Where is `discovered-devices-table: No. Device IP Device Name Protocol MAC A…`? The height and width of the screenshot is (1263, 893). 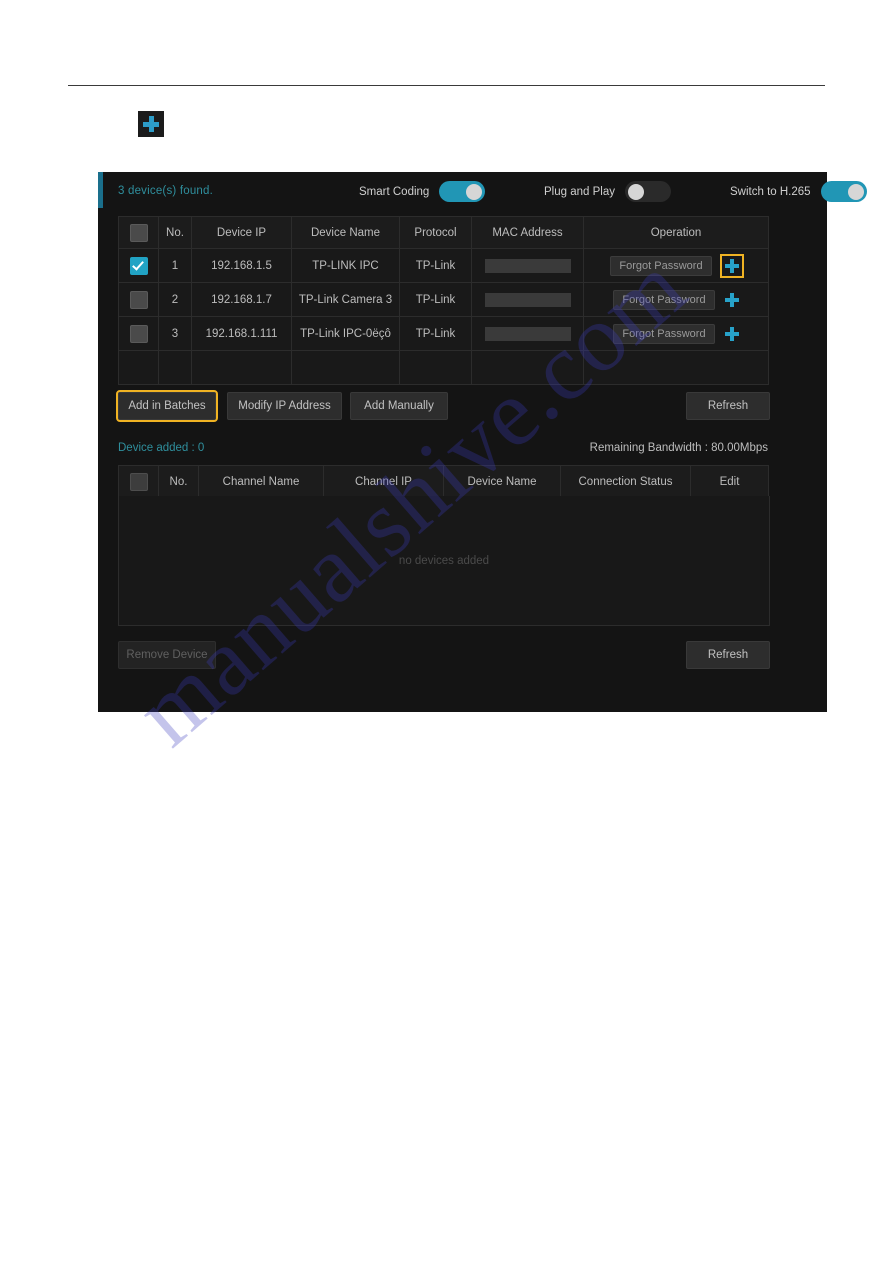
discovered-devices-table: No. Device IP Device Name Protocol MAC A… is located at coordinates (443, 300).